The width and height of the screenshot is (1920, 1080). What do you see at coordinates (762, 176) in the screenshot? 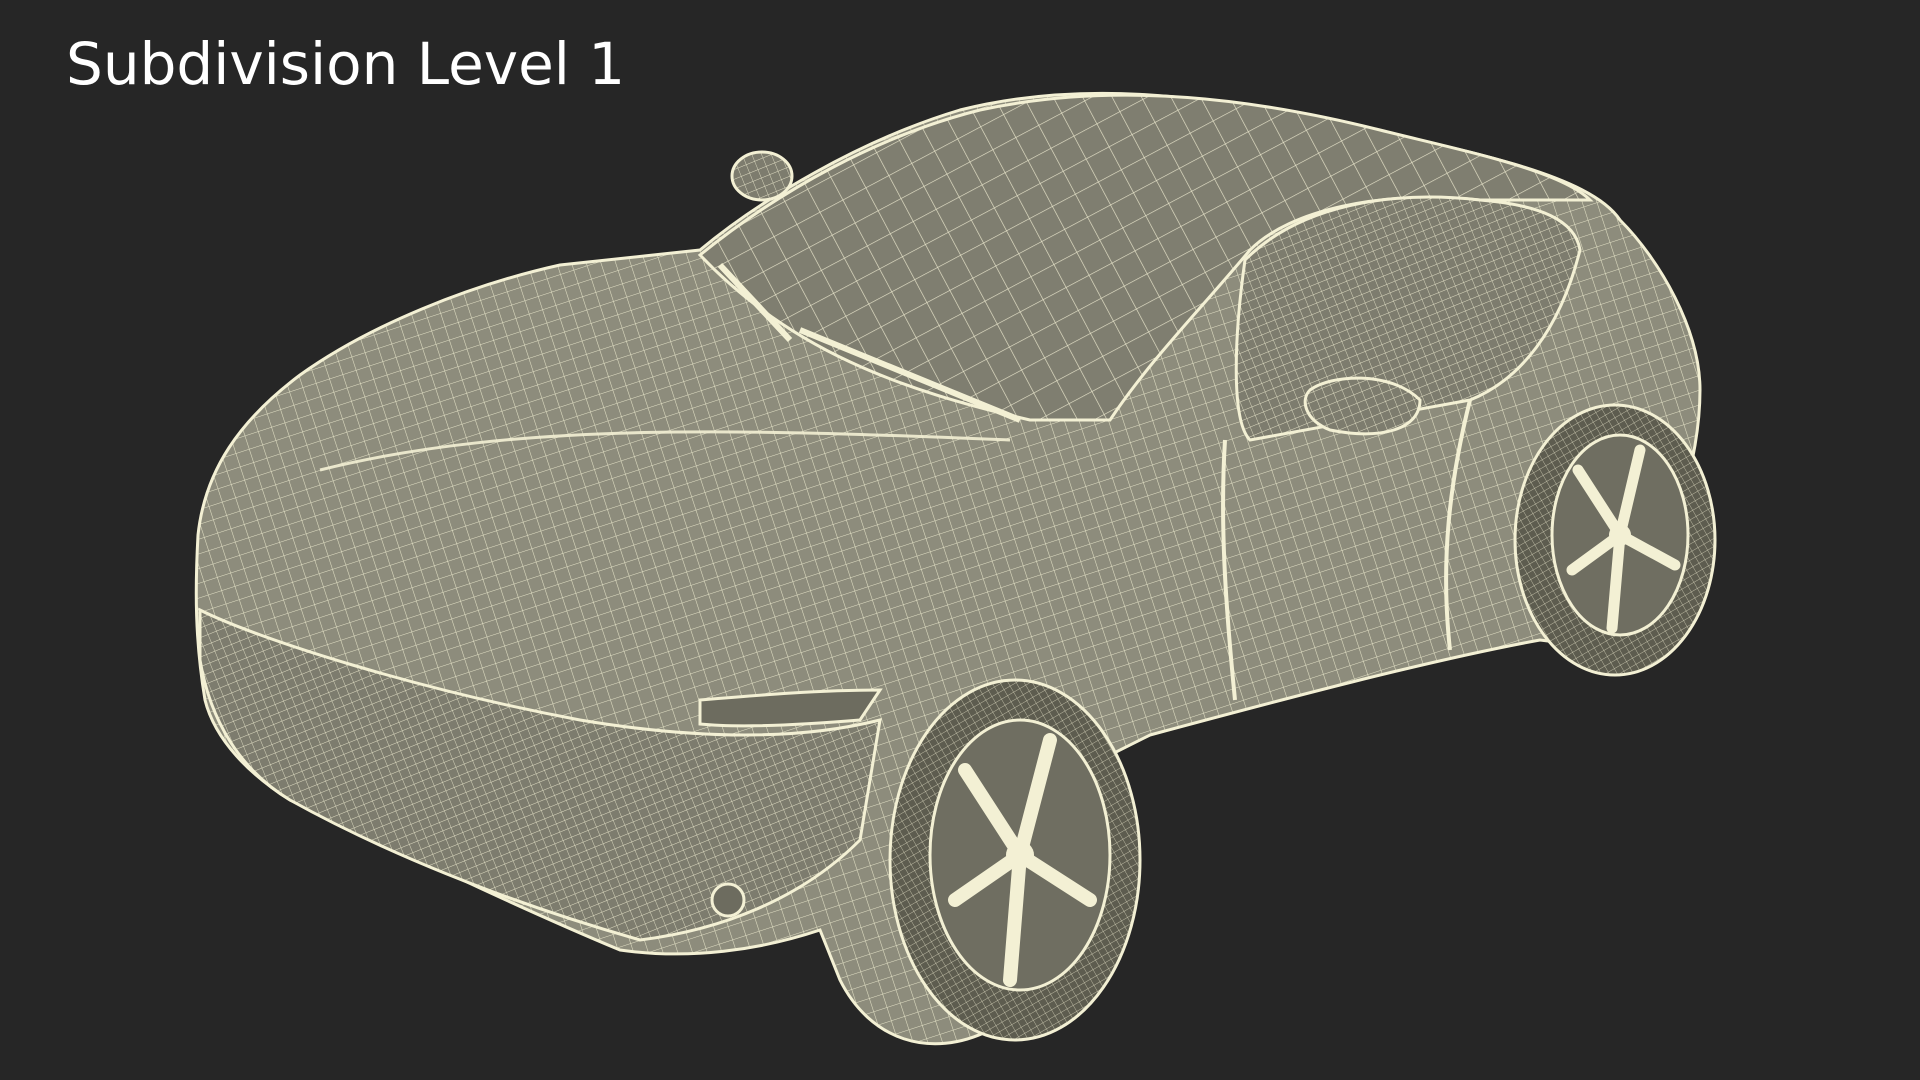
I see `mirror-left` at bounding box center [762, 176].